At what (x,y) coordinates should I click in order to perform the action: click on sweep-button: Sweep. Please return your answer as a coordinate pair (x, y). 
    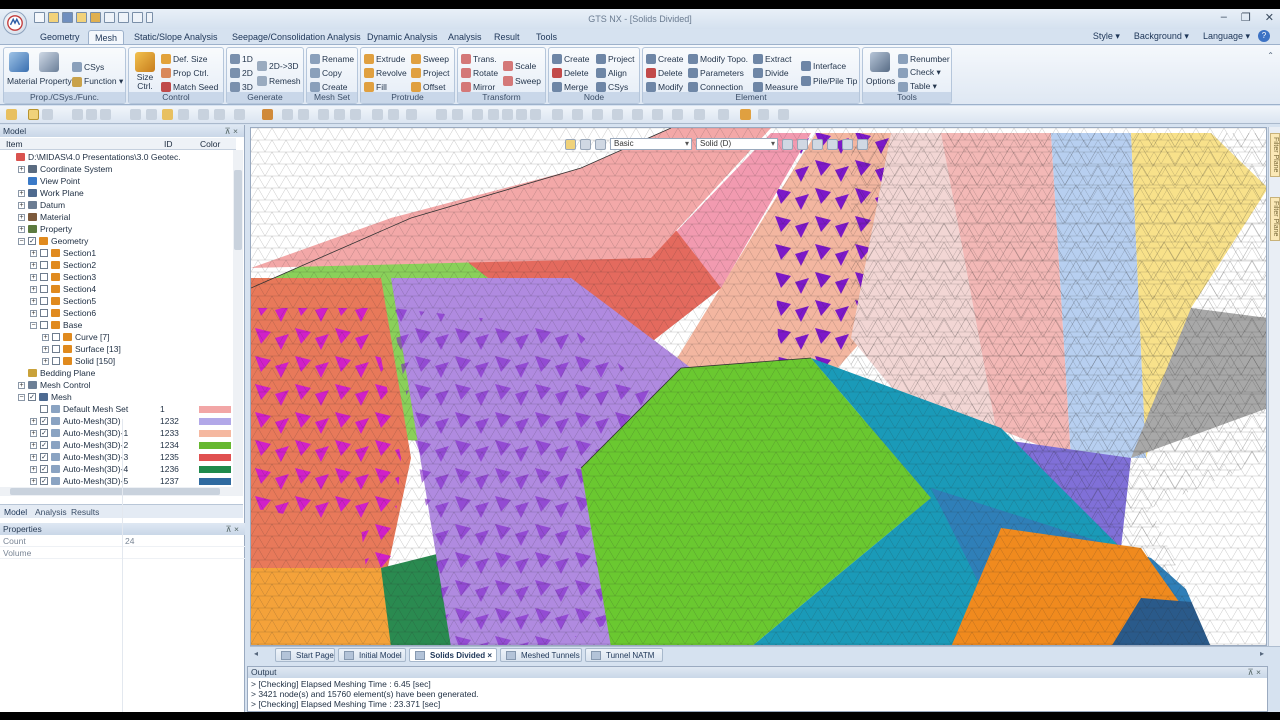
    Looking at the image, I should click on (430, 58).